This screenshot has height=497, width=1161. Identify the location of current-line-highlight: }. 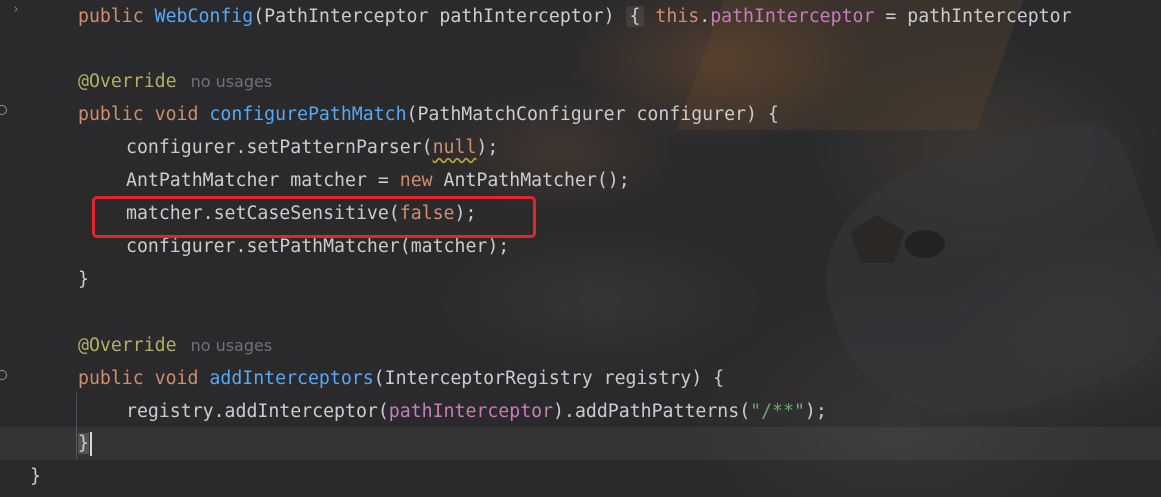
(580, 443).